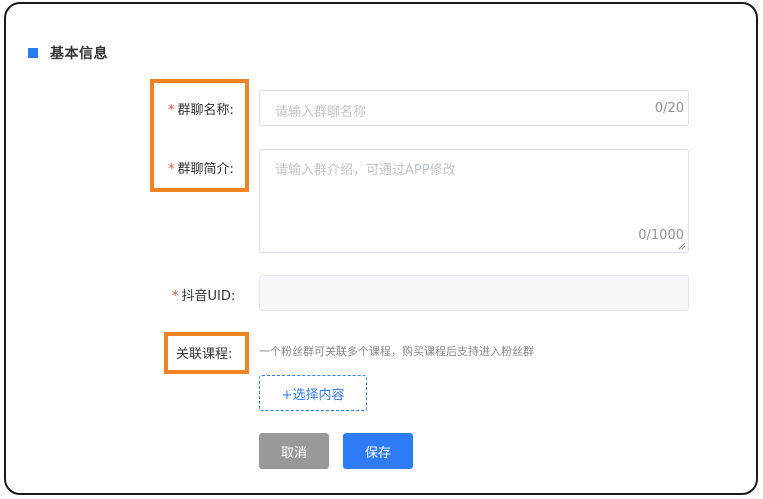 This screenshot has height=499, width=763. Describe the element at coordinates (201, 169) in the screenshot. I see `group-intro-label: * 群聊简介:` at that location.